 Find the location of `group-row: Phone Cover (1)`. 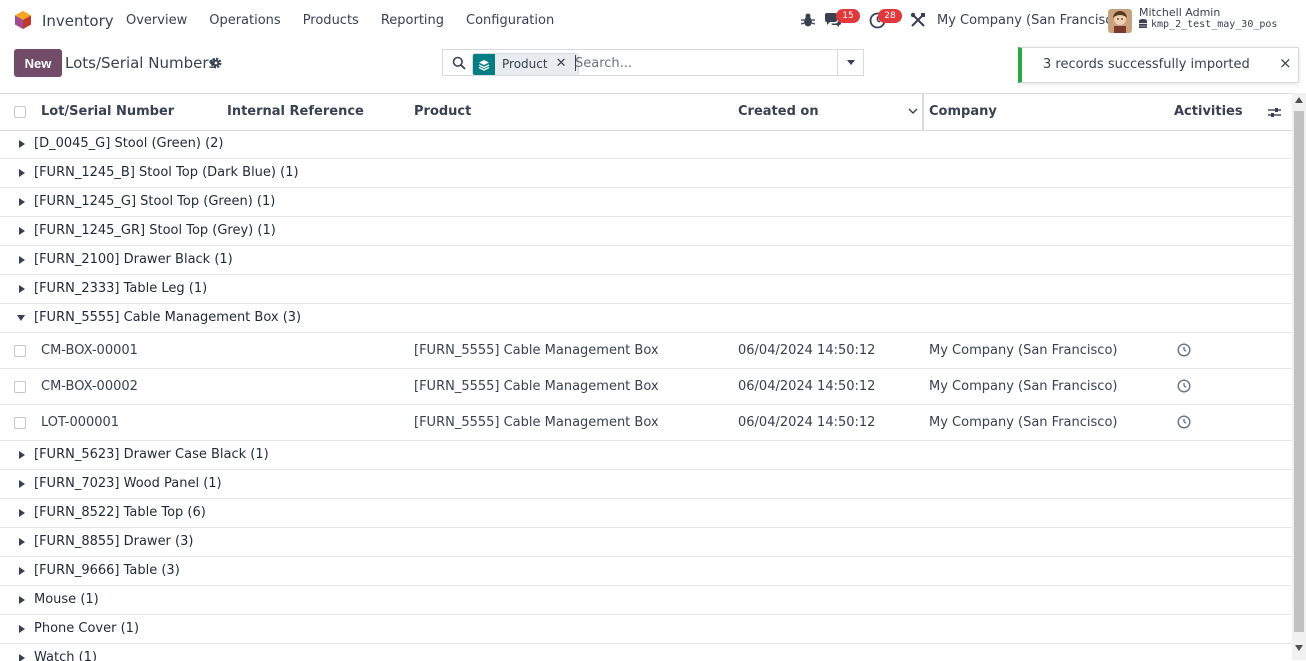

group-row: Phone Cover (1) is located at coordinates (646, 629).